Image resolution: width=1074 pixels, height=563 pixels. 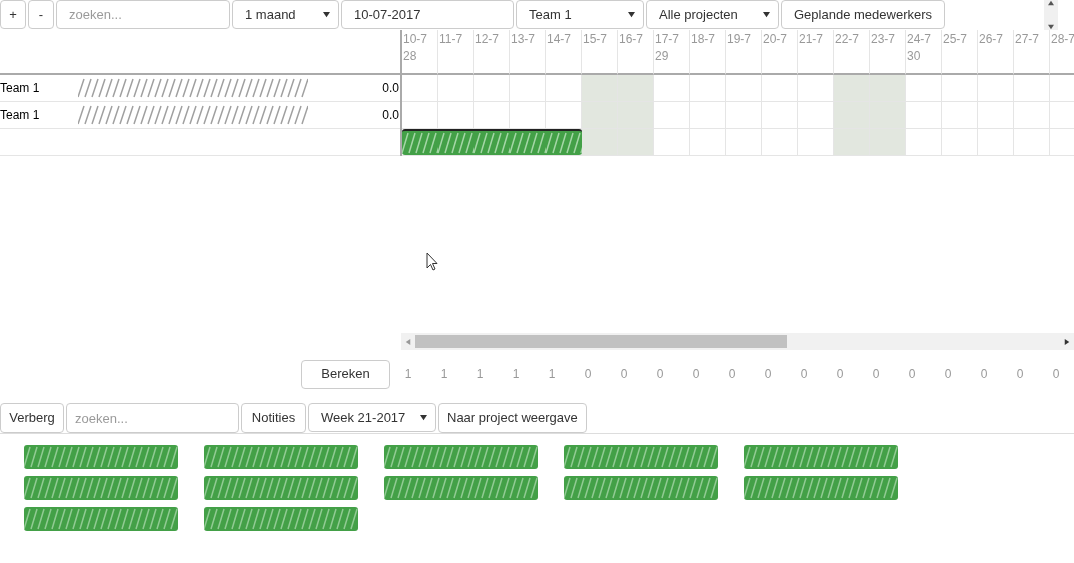 What do you see at coordinates (372, 417) in the screenshot?
I see `week-select: Week 21-2017` at bounding box center [372, 417].